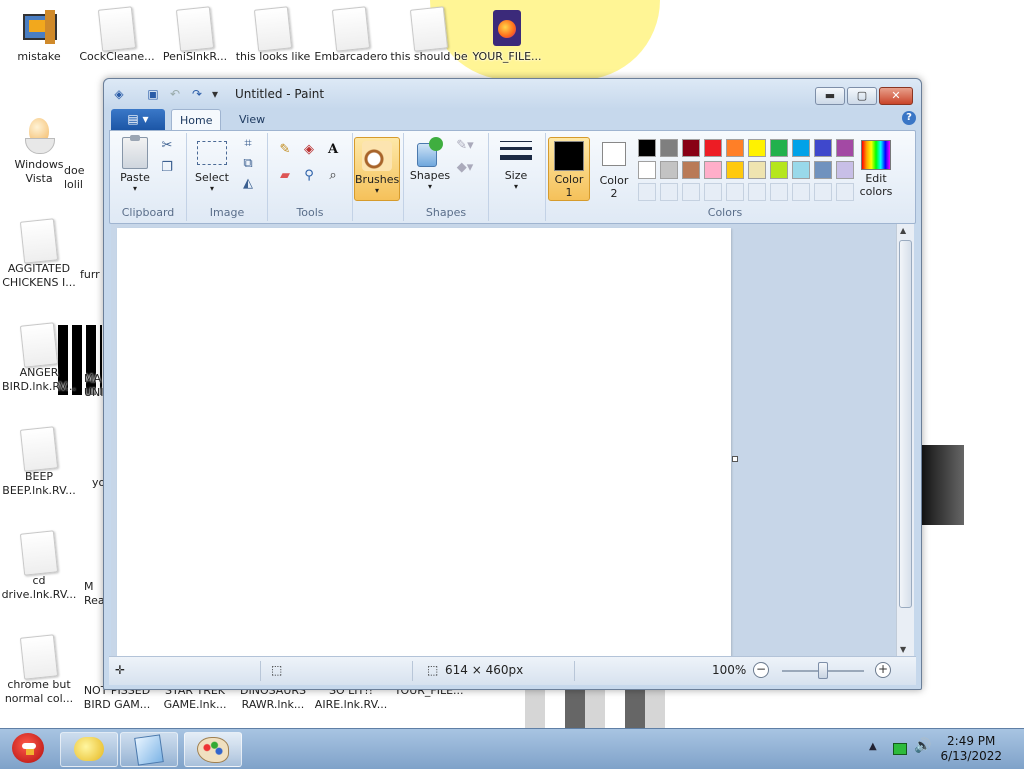 The width and height of the screenshot is (1024, 769). What do you see at coordinates (883, 670) in the screenshot?
I see `zoom-in-button: +` at bounding box center [883, 670].